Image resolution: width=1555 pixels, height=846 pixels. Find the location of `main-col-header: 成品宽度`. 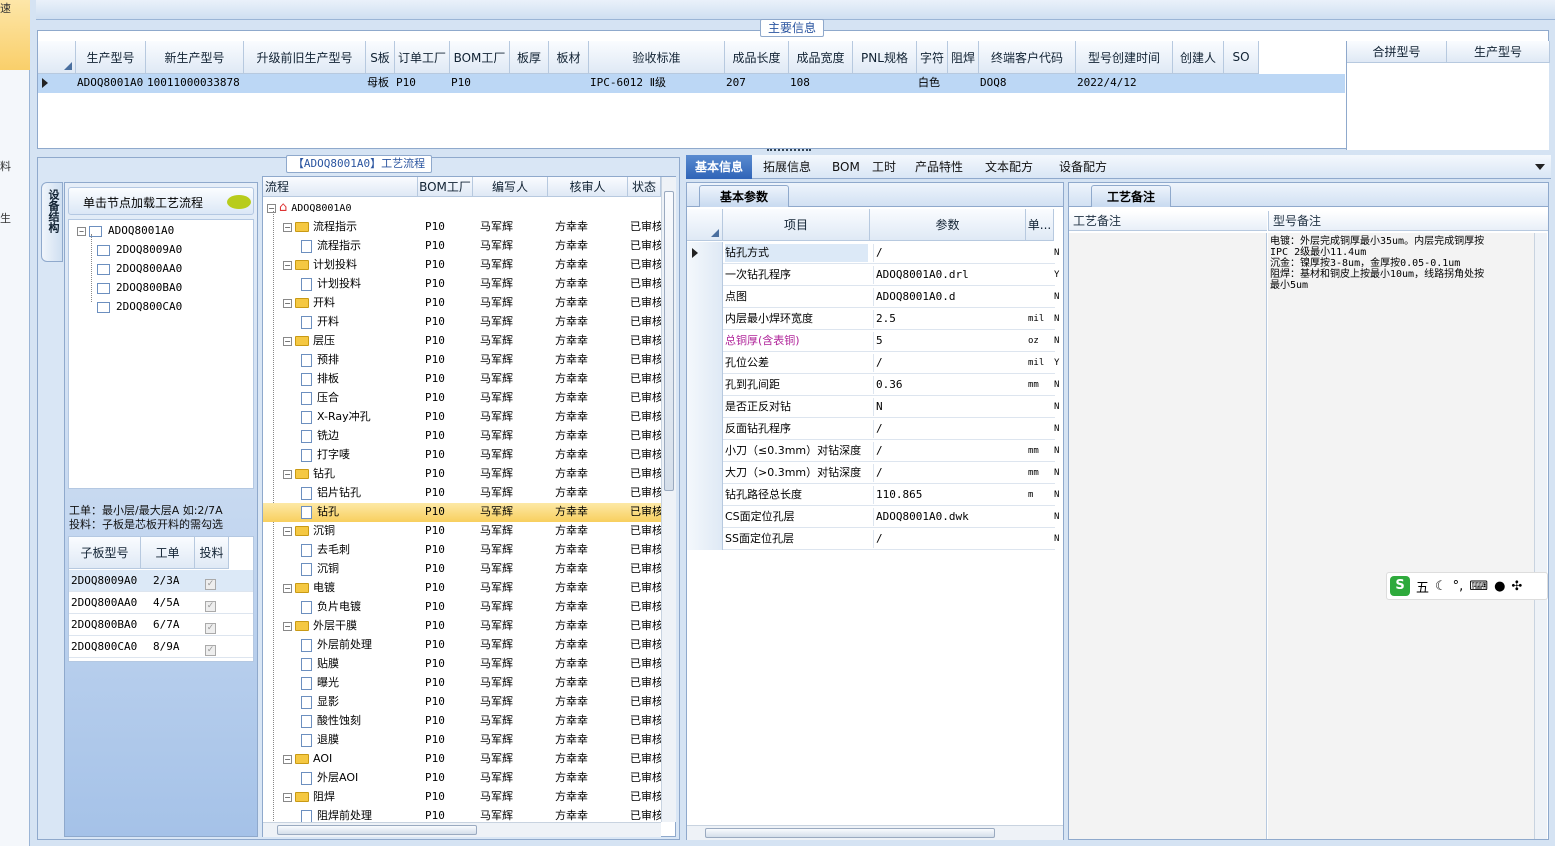

main-col-header: 成品宽度 is located at coordinates (821, 57).